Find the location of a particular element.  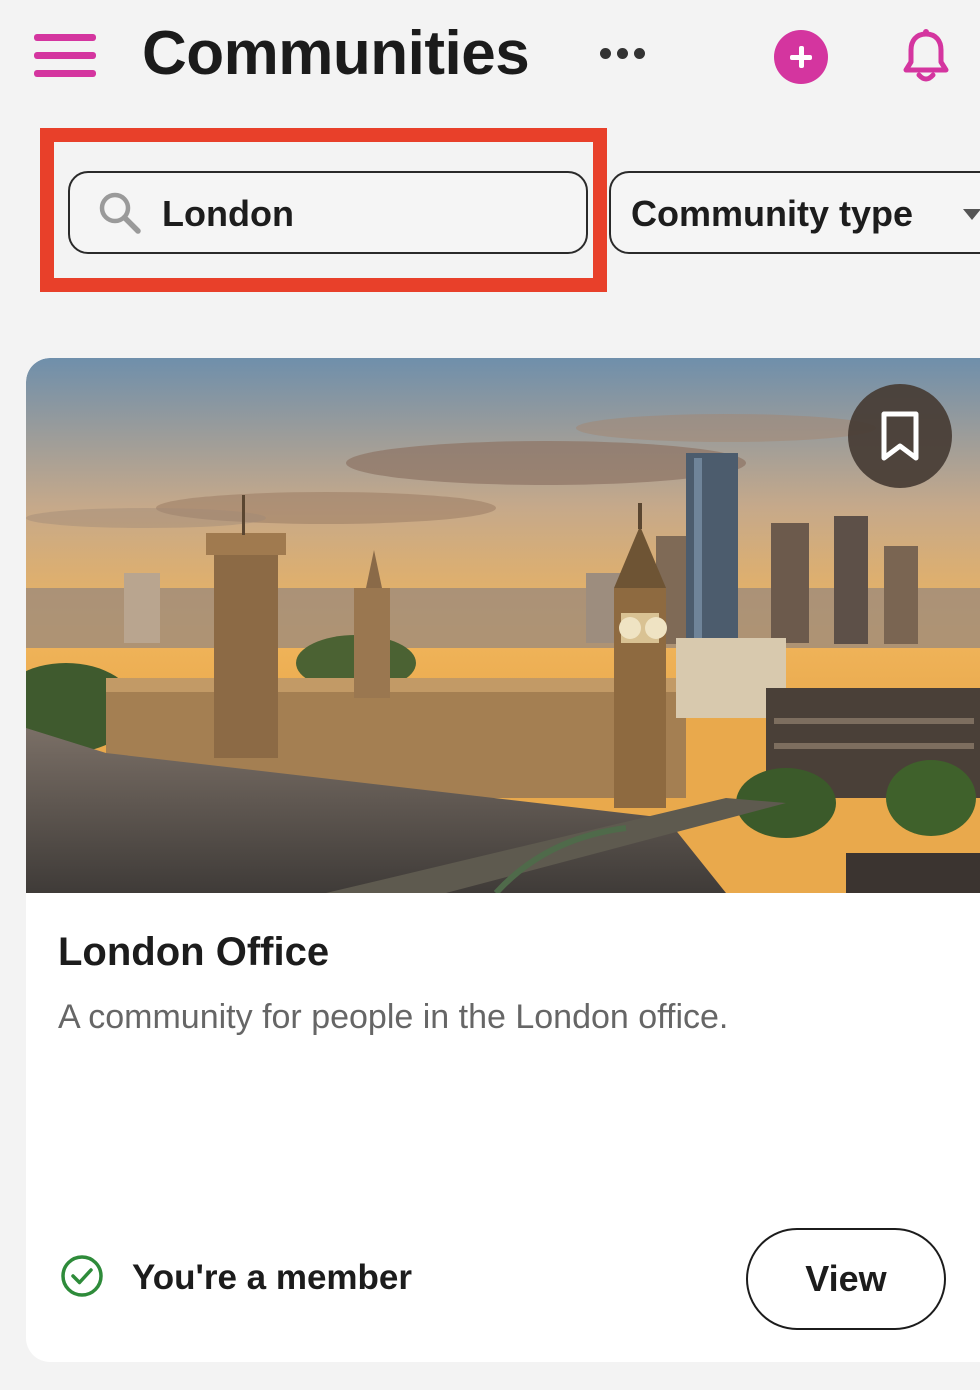

notifications-button is located at coordinates (926, 56).